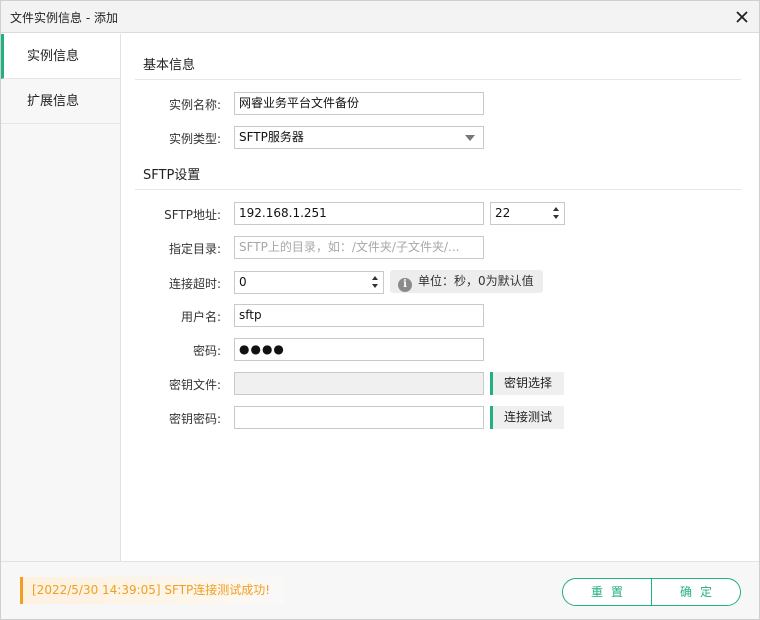 This screenshot has height=620, width=760. What do you see at coordinates (470, 138) in the screenshot?
I see `chevron-down-icon` at bounding box center [470, 138].